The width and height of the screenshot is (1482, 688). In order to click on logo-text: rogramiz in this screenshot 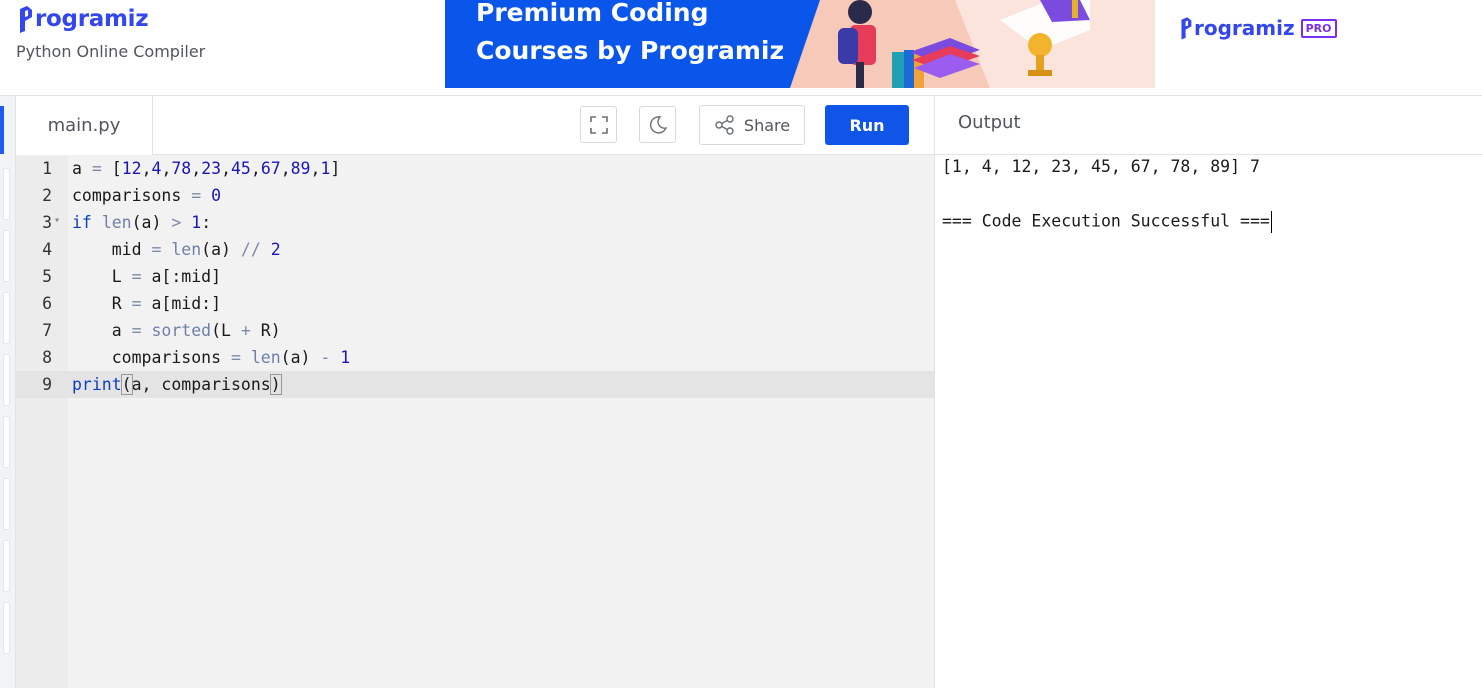, I will do `click(92, 19)`.